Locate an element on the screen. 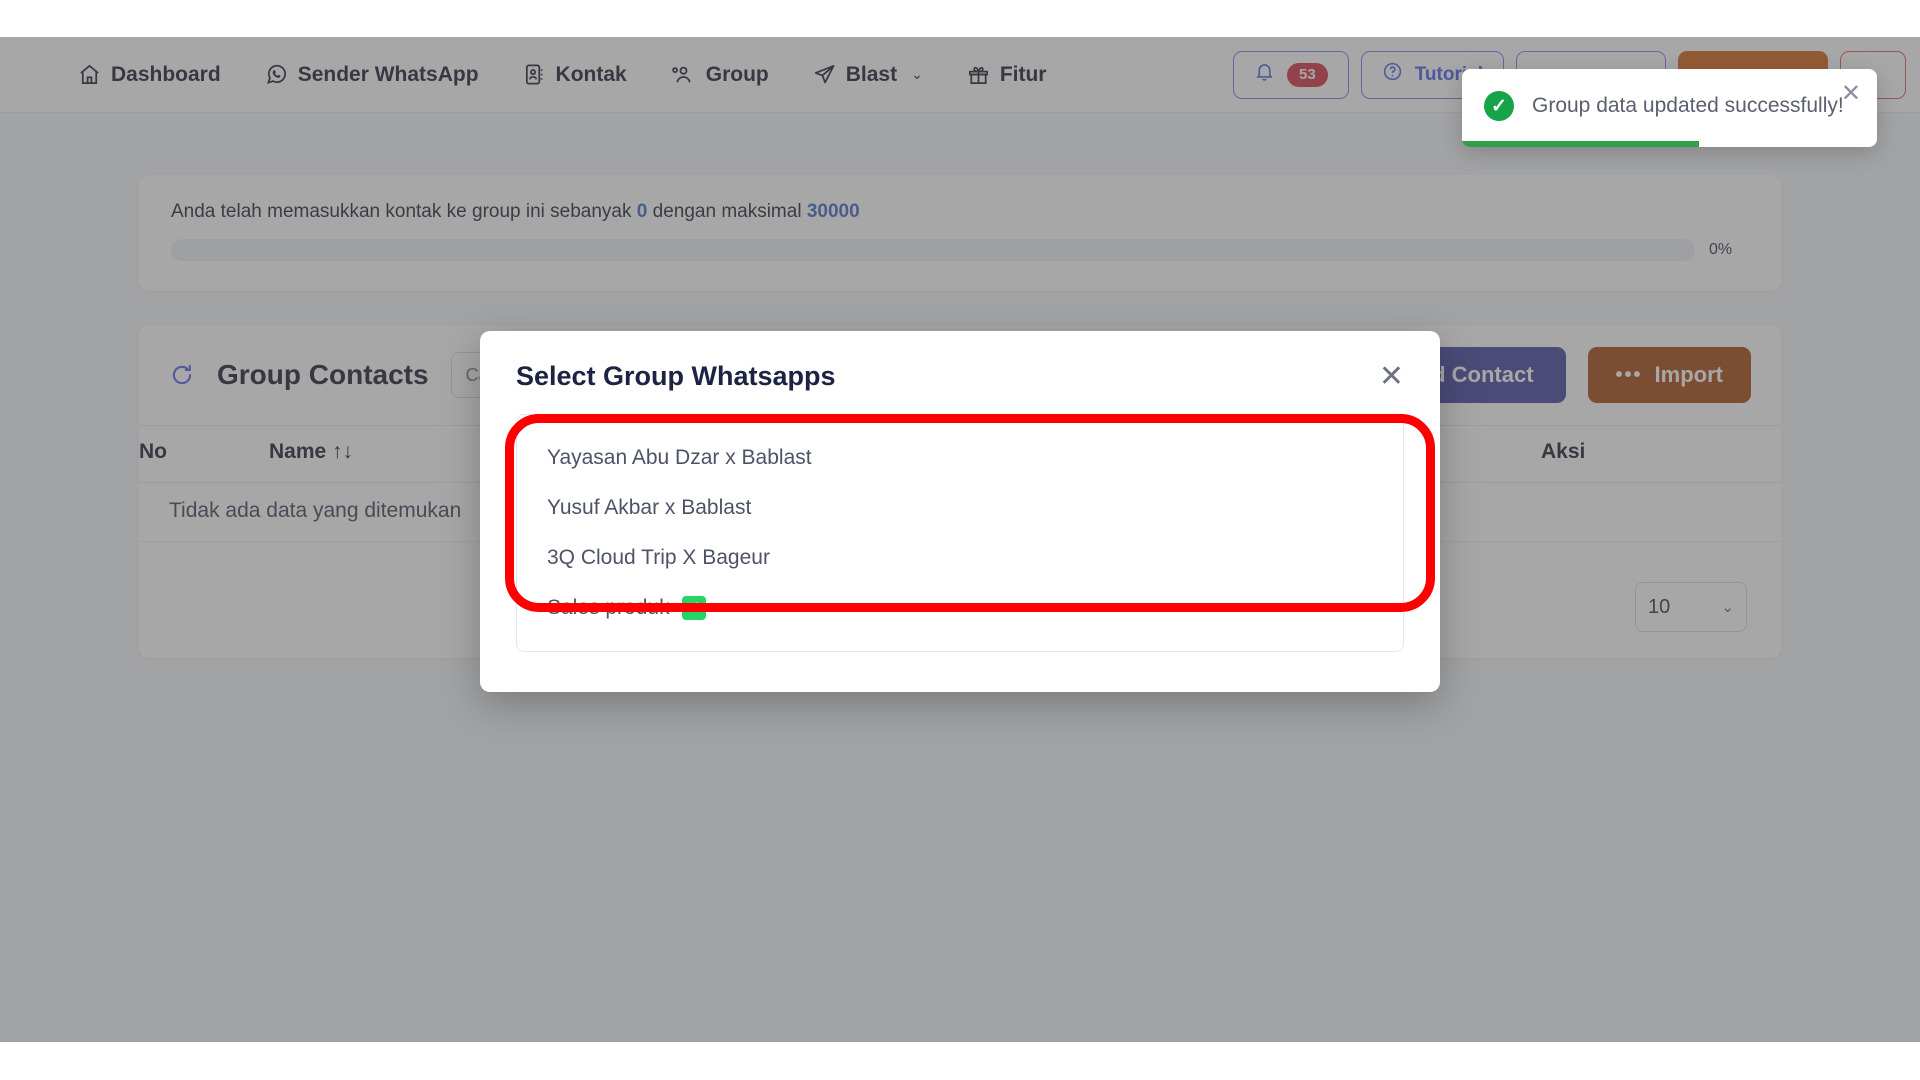 This screenshot has height=1080, width=1920. group-name: Yayasan Abu Dzar x Bablast is located at coordinates (679, 457).